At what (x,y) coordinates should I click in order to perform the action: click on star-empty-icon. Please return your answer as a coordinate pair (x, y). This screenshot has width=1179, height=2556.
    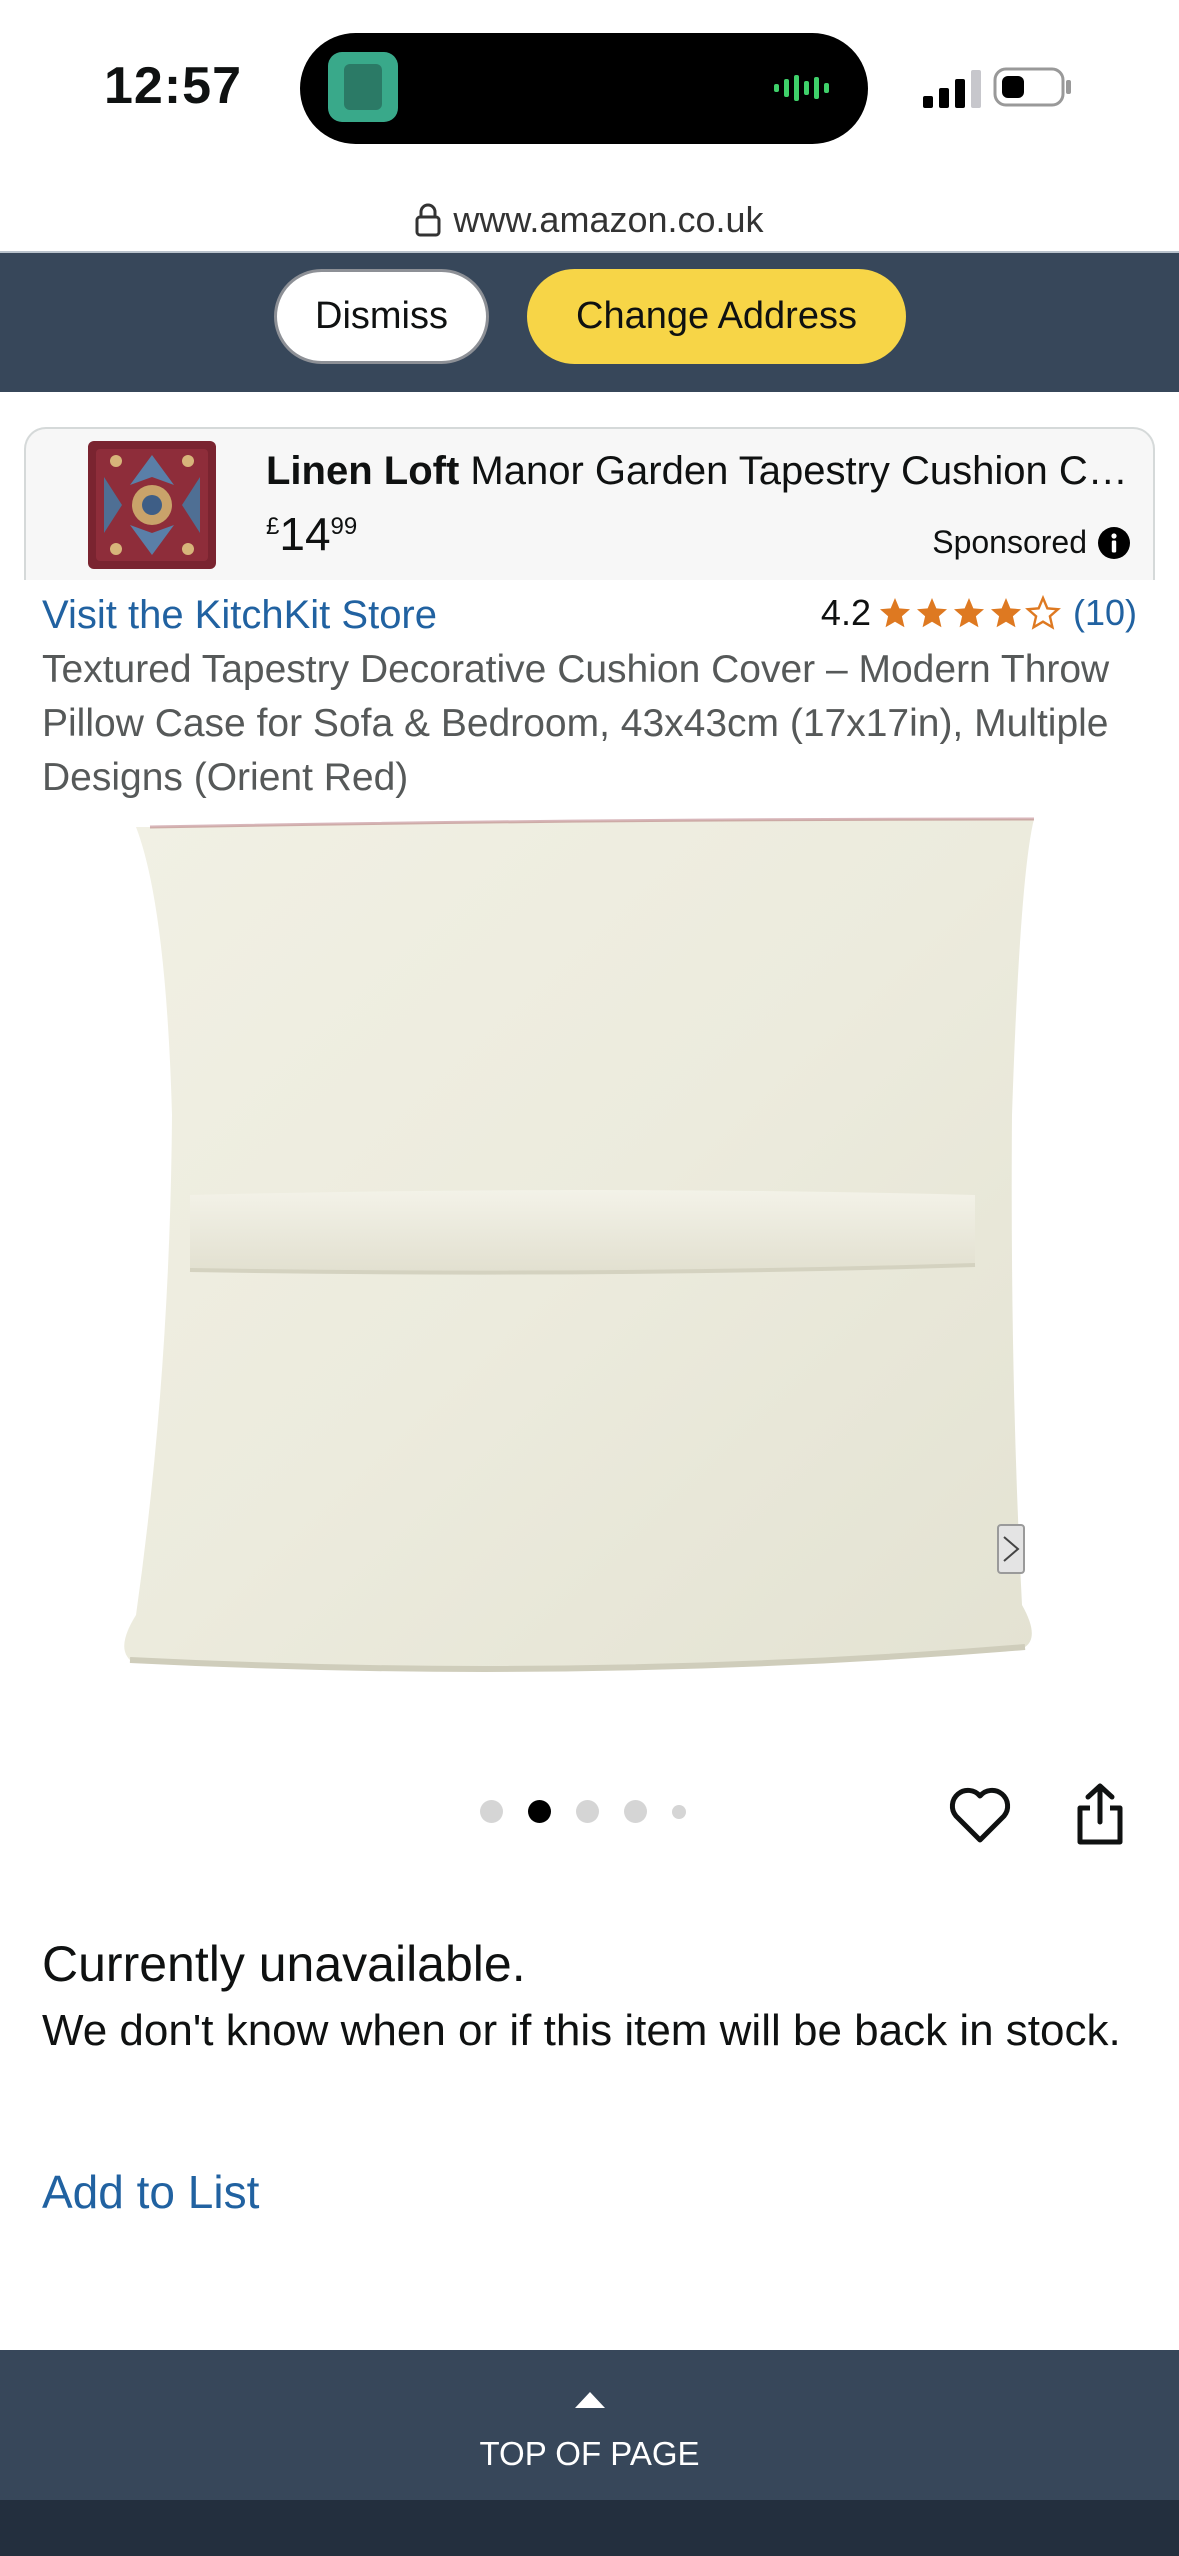
    Looking at the image, I should click on (1043, 612).